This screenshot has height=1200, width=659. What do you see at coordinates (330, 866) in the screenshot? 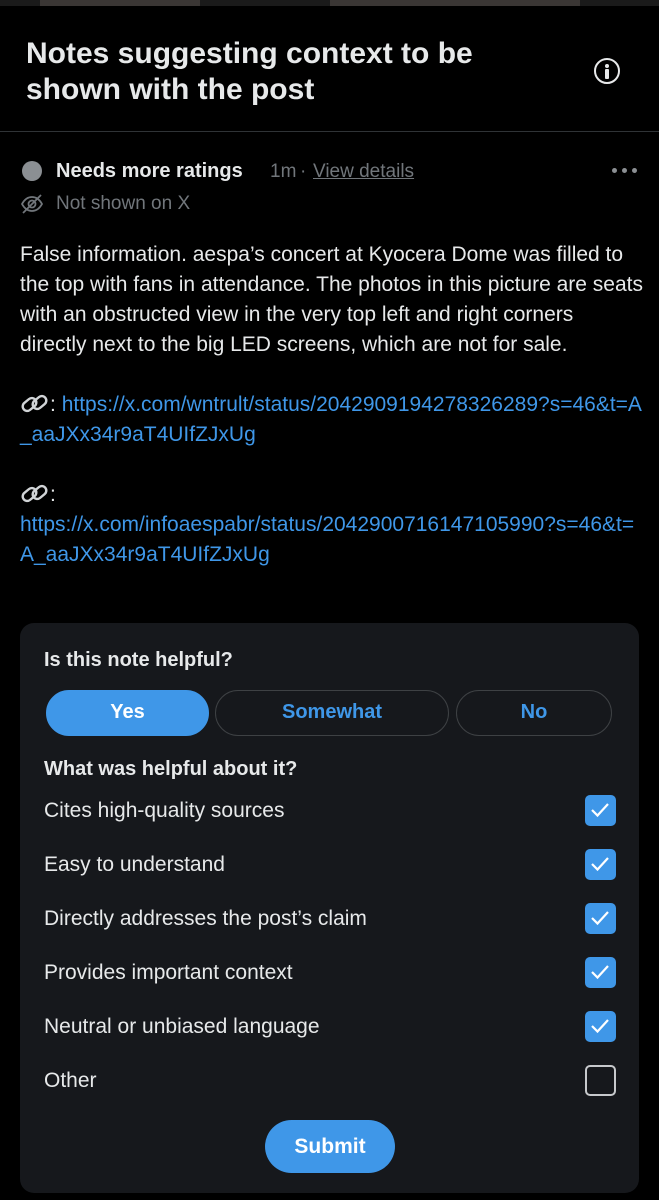
I see `reason-row: Easy to understand` at bounding box center [330, 866].